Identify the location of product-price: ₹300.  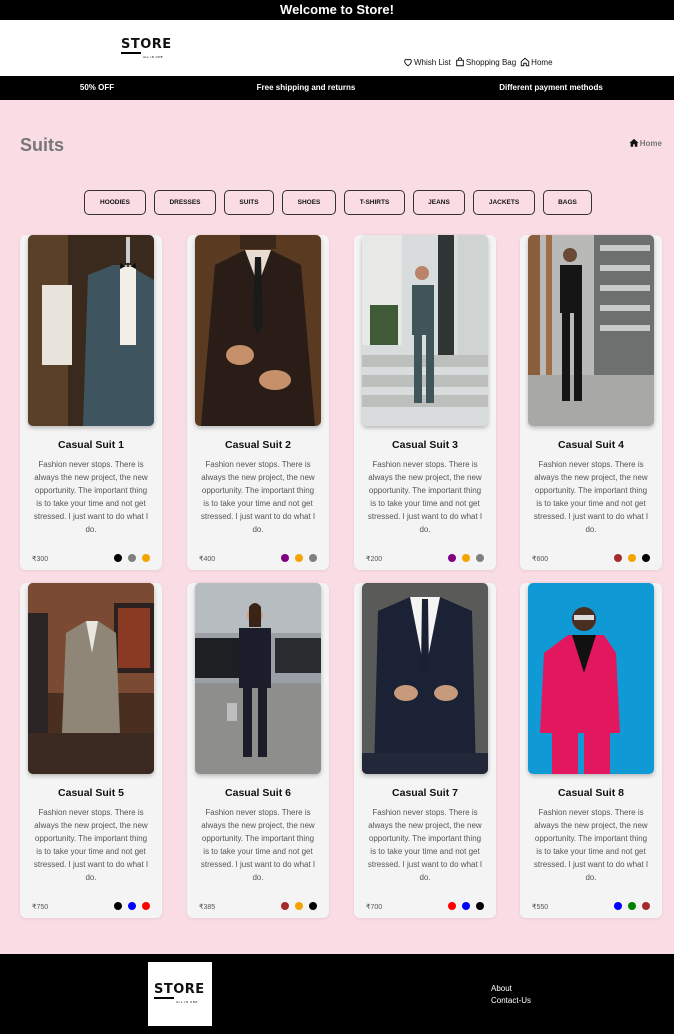
(40, 559).